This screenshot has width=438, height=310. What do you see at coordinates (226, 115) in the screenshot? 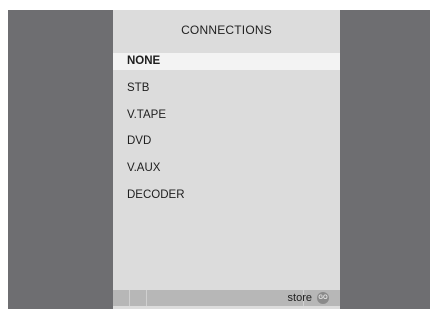
I see `menu-item-vtape: V.TAPE` at bounding box center [226, 115].